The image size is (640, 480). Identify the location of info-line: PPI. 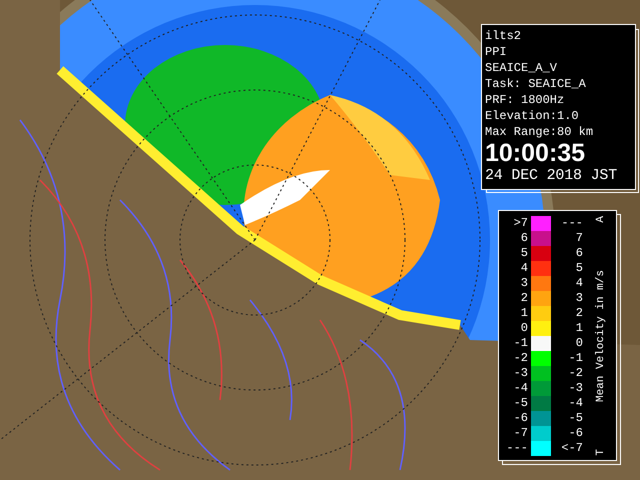
(496, 52).